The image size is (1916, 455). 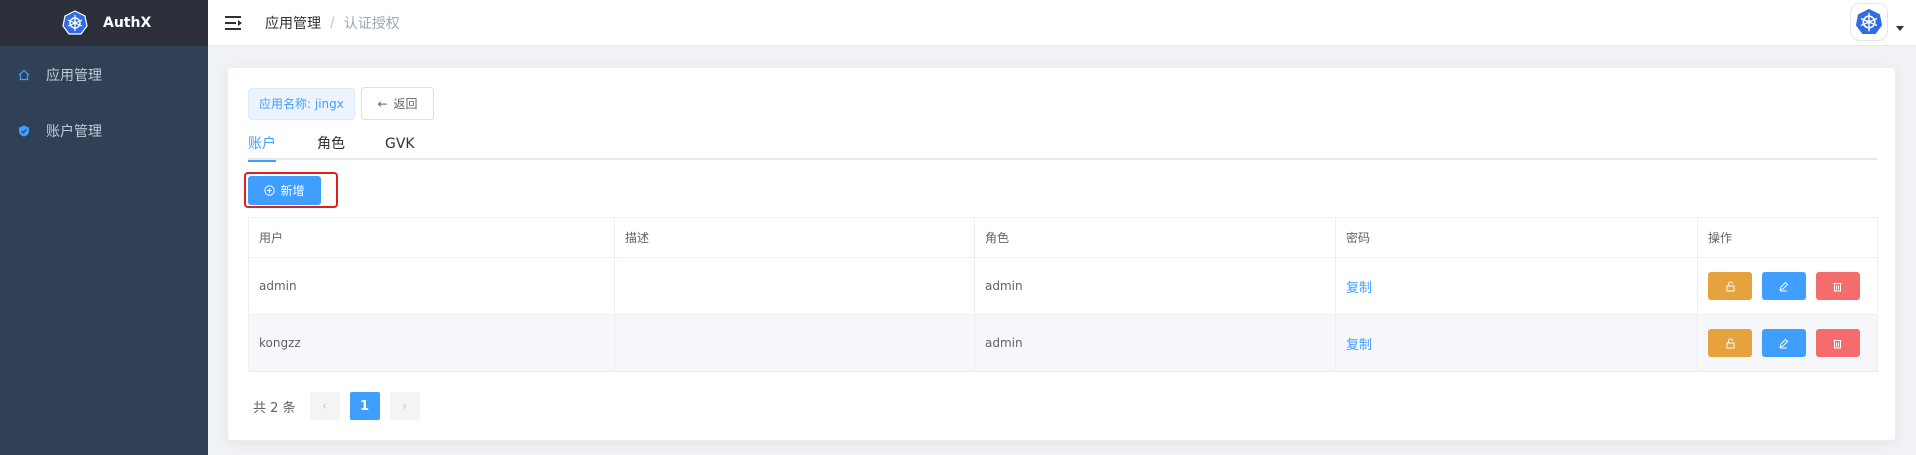 I want to click on table-row: kongzz admin 复制, so click(x=1063, y=343).